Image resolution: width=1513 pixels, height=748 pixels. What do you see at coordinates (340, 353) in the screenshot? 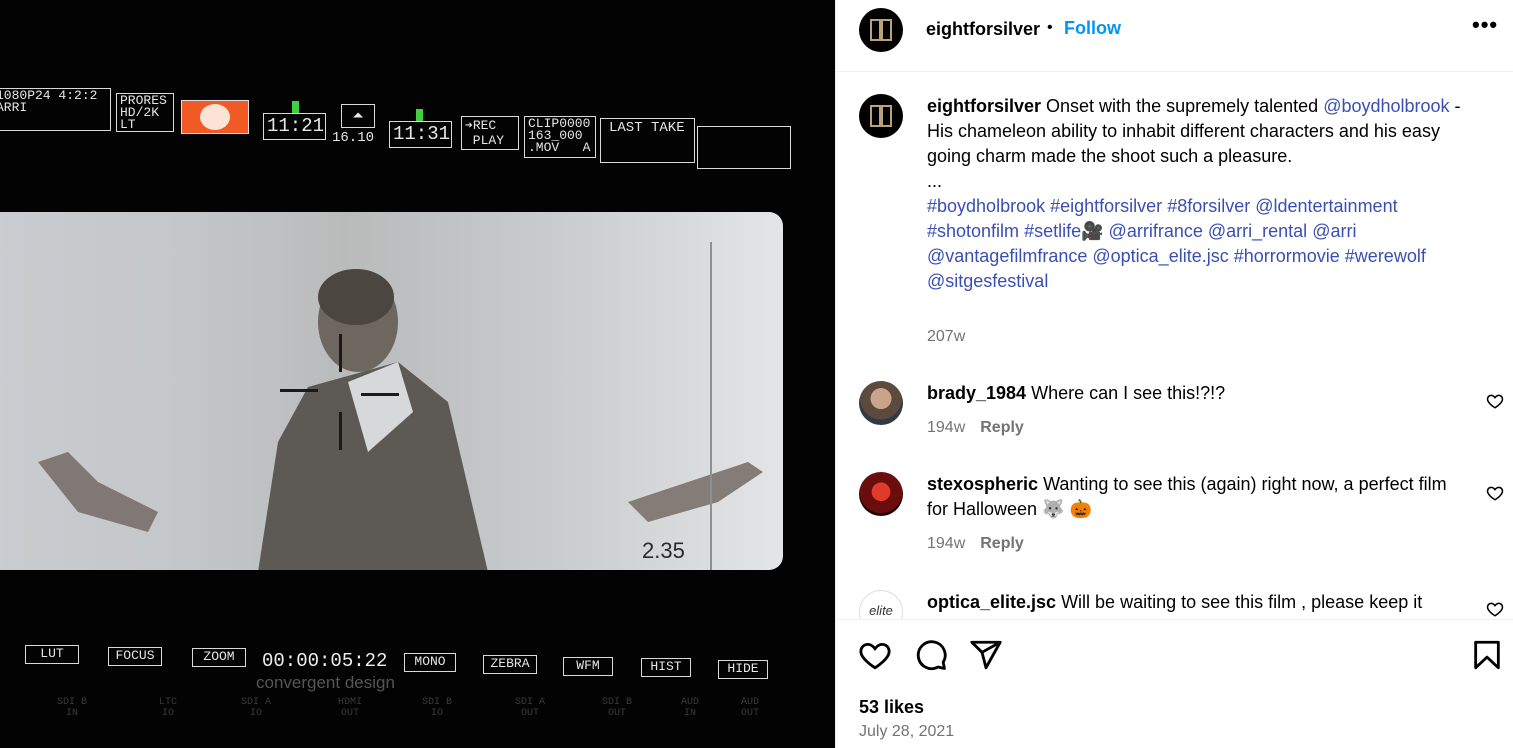
I see `crosshair-top` at bounding box center [340, 353].